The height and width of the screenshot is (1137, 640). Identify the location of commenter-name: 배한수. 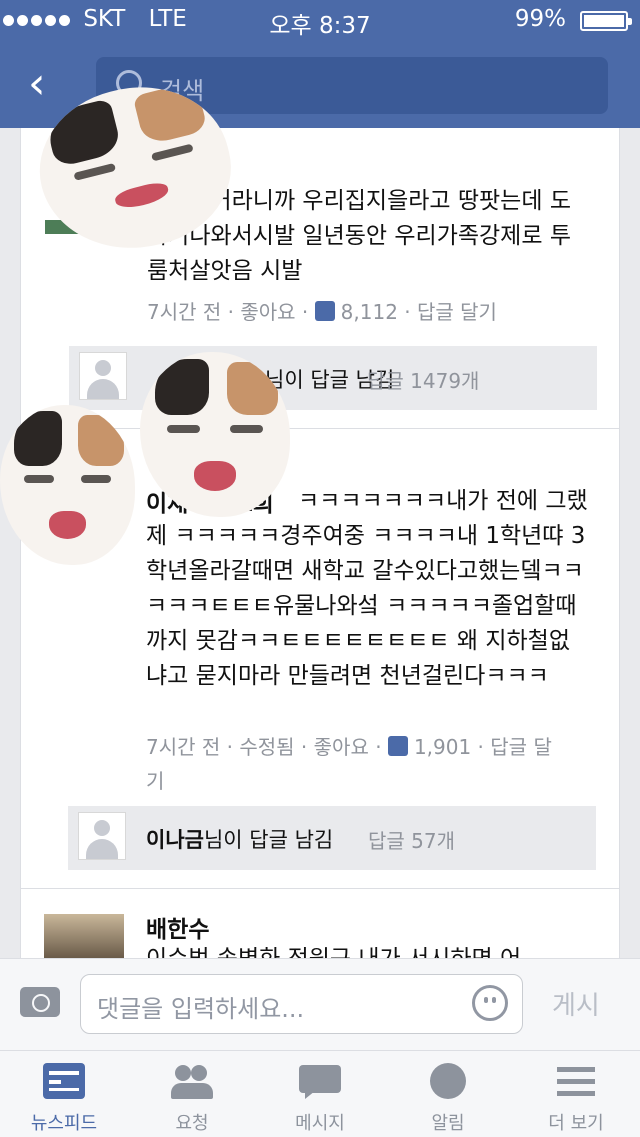
(177, 927).